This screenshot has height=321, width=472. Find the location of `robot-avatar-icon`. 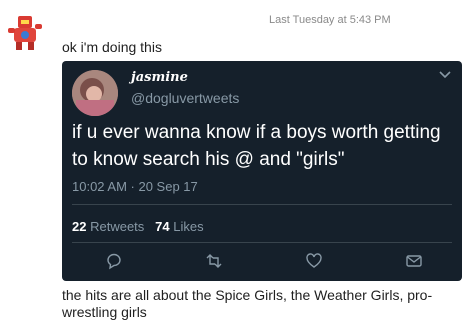

robot-avatar-icon is located at coordinates (25, 33).